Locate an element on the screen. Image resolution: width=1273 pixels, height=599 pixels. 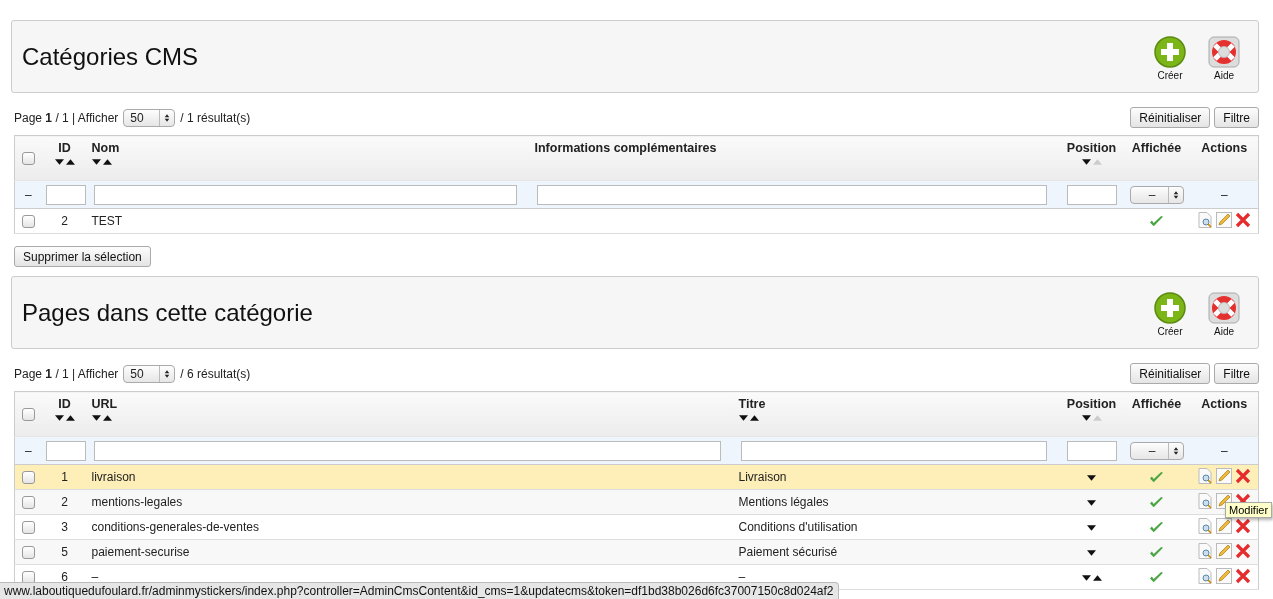
delete-selection-button: Supprimer la sélection is located at coordinates (82, 256).